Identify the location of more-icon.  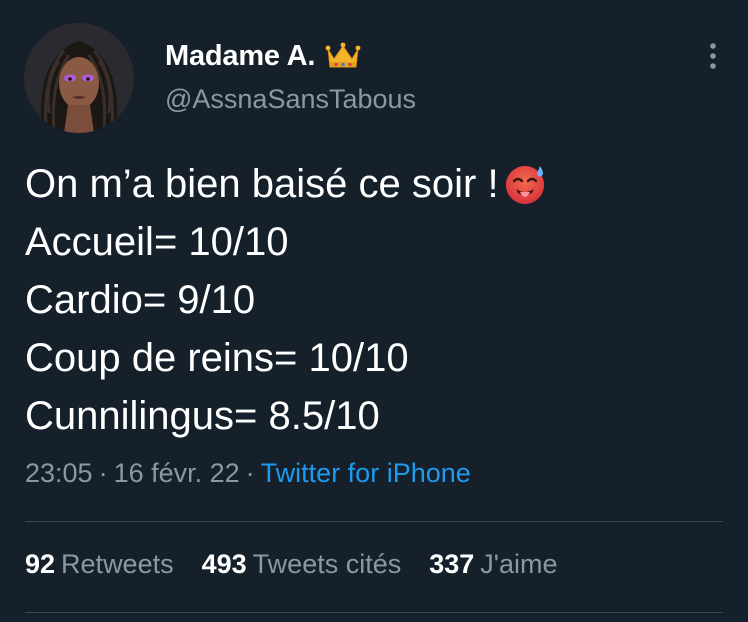
(713, 56).